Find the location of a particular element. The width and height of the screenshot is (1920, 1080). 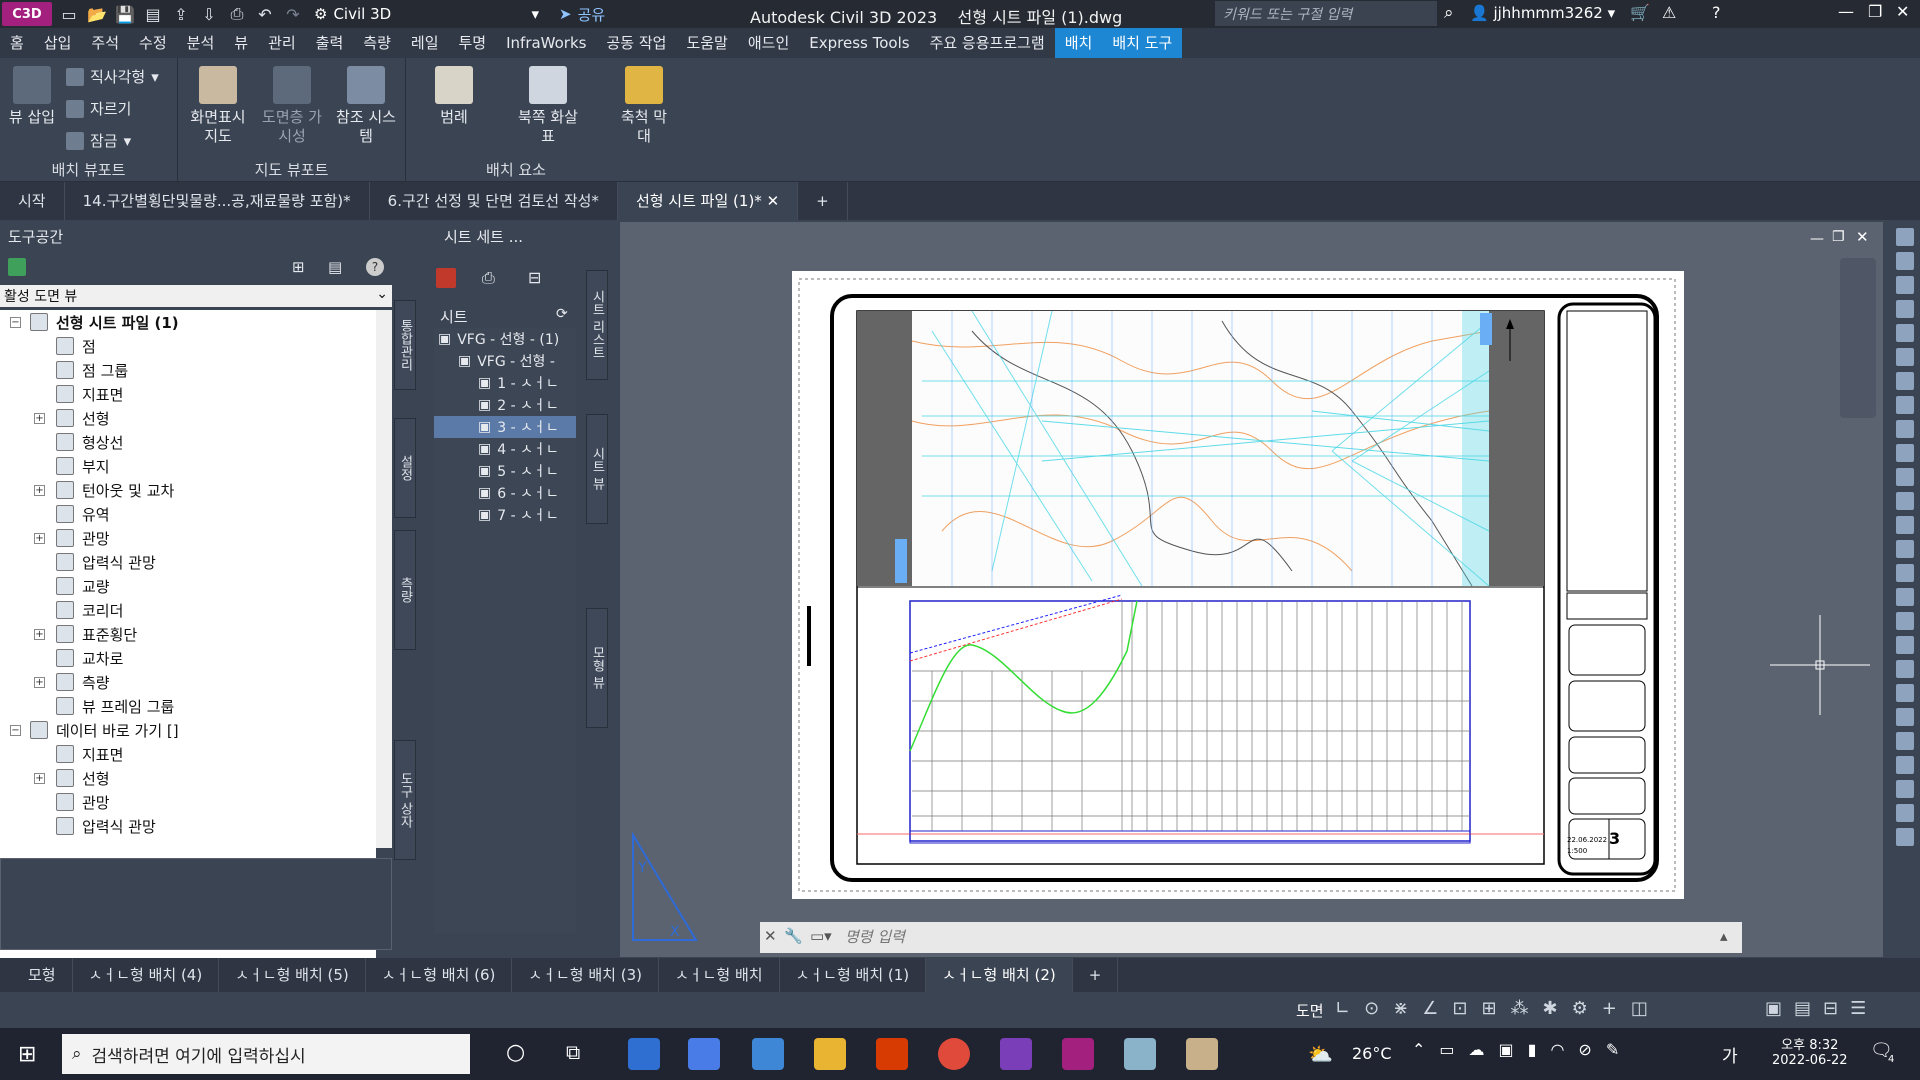

chrome-icon is located at coordinates (954, 1054).